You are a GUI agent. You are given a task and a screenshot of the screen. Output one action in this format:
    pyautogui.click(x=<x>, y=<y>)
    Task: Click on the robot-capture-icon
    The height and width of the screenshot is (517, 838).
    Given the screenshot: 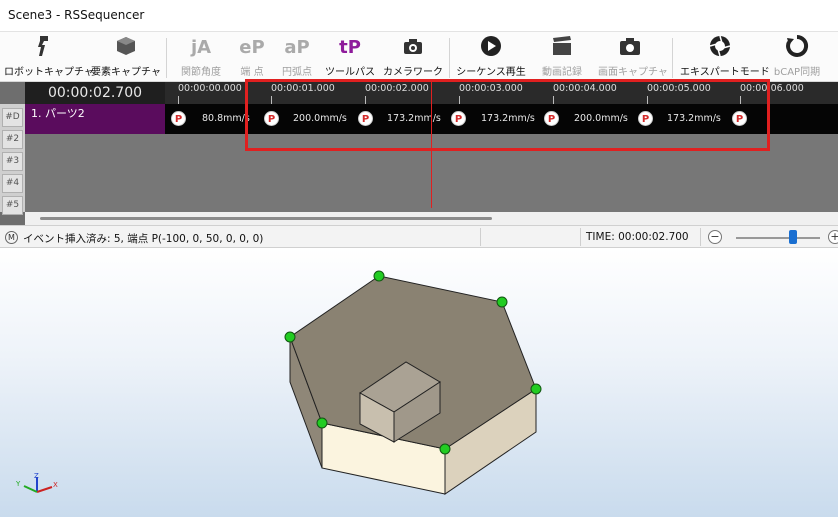 What is the action you would take?
    pyautogui.click(x=43, y=48)
    